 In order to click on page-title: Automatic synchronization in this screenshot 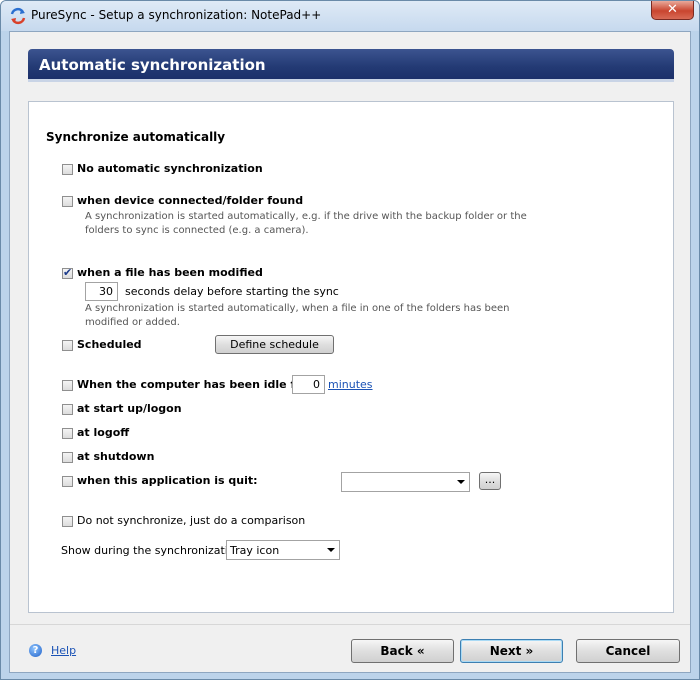, I will do `click(152, 65)`.